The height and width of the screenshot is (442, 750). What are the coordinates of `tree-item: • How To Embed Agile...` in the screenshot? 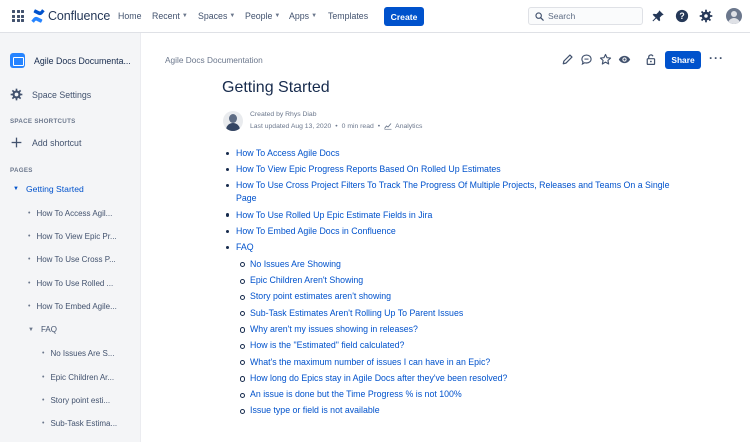 It's located at (72, 306).